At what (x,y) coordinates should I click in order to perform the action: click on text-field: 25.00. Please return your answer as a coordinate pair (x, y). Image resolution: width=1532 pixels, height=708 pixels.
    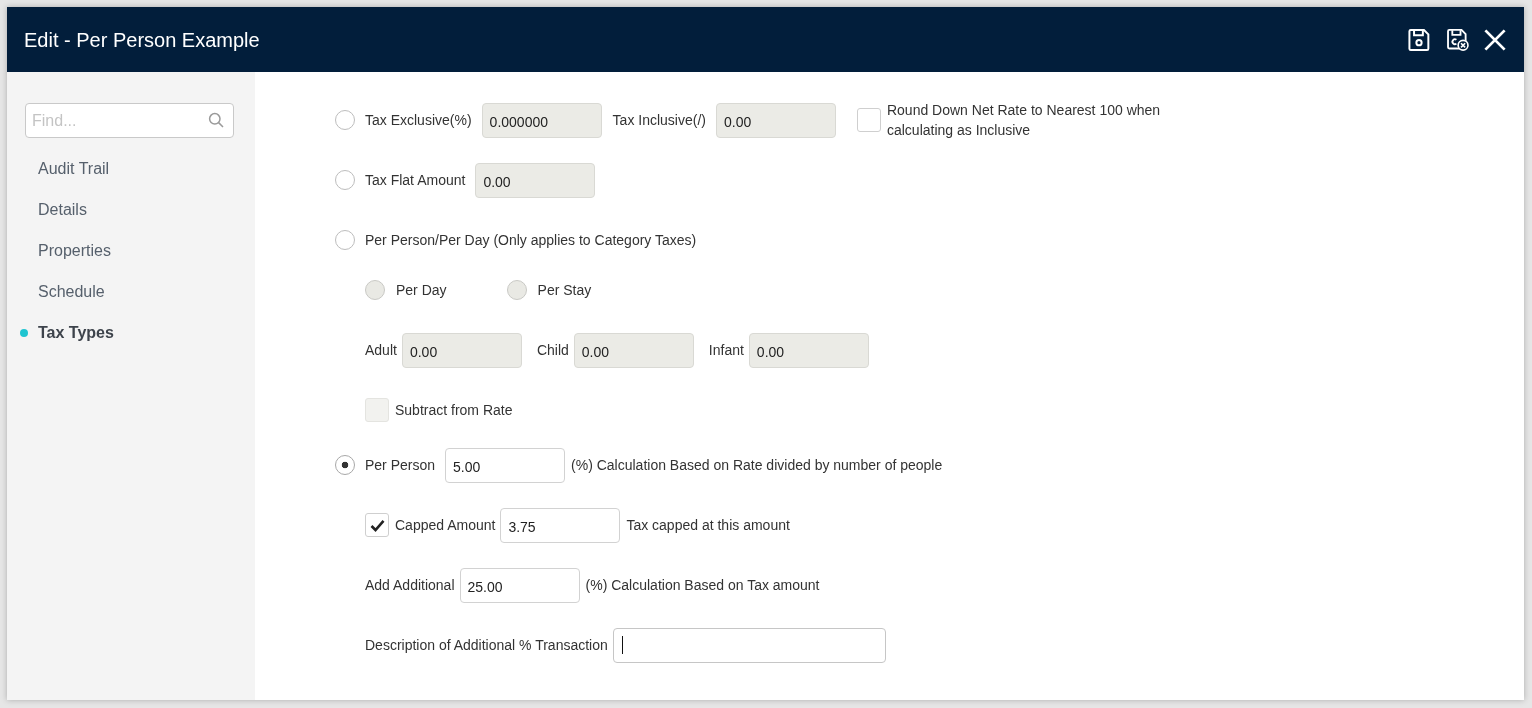
    Looking at the image, I should click on (519, 585).